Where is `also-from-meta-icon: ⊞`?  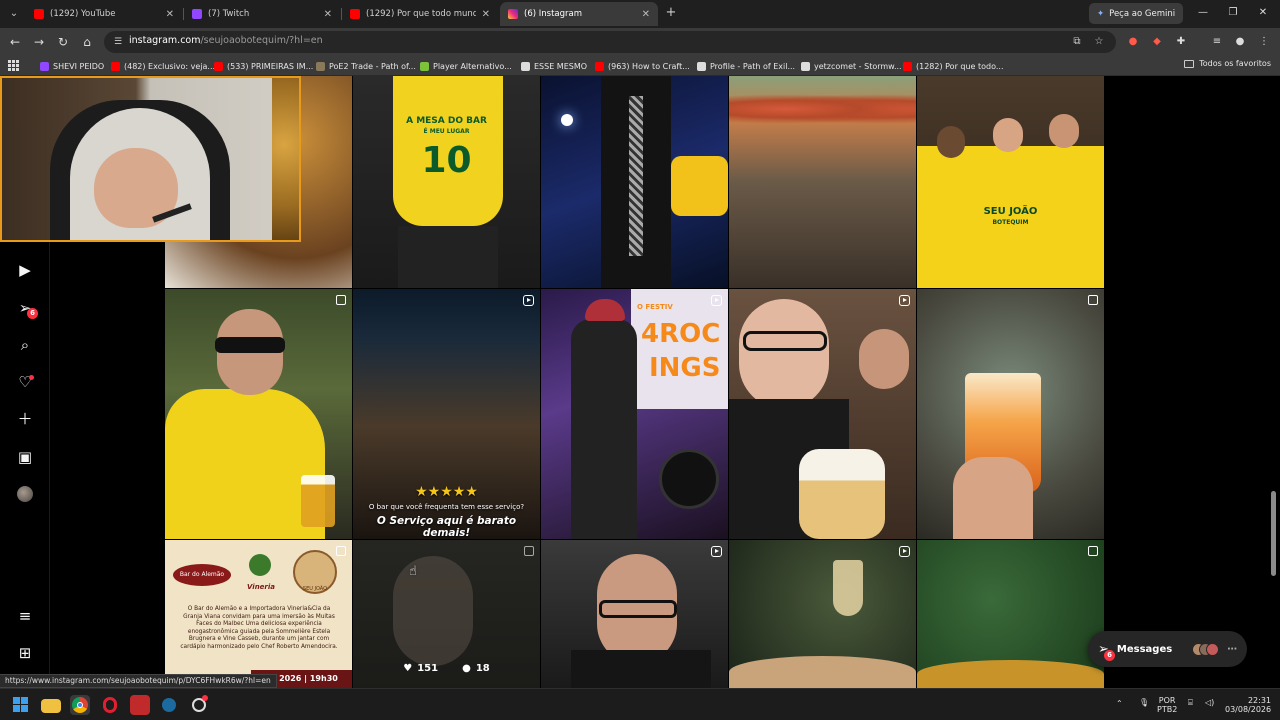
also-from-meta-icon: ⊞ is located at coordinates (25, 653).